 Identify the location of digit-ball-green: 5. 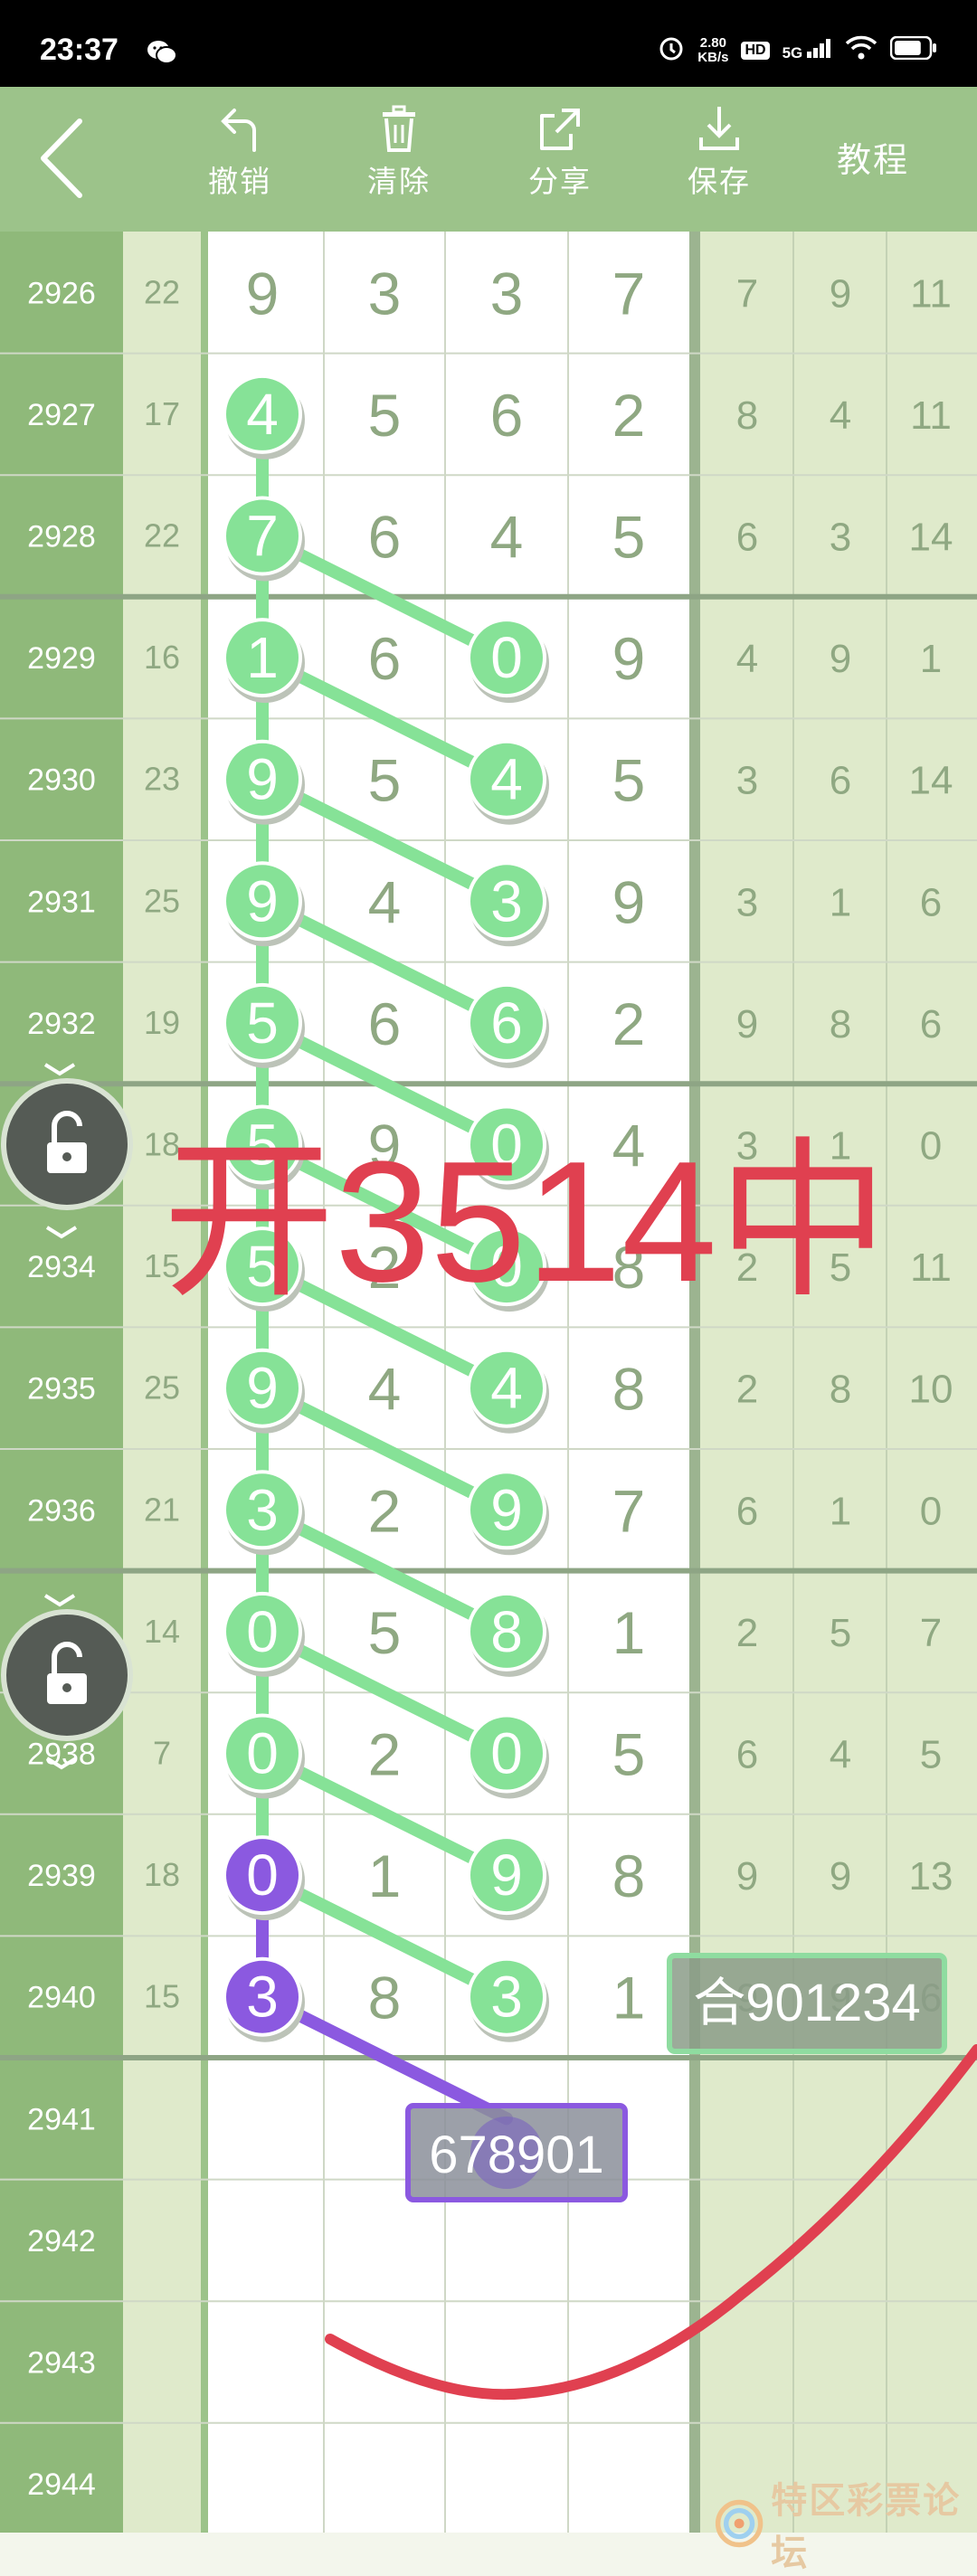
(264, 1025).